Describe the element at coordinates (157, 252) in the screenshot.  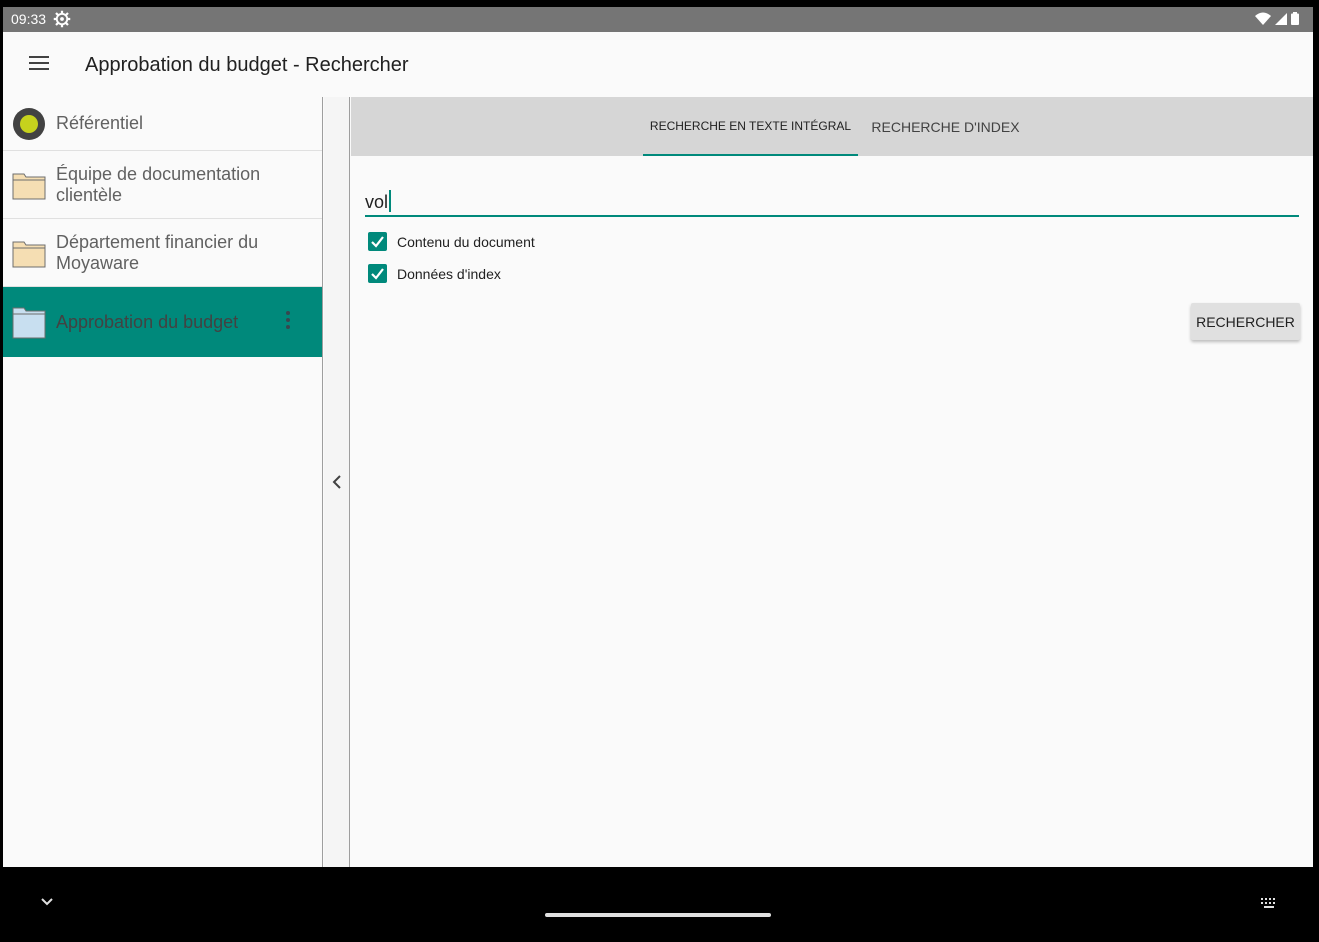
I see `sidebar-item-label: Département financier du Moyaware` at that location.